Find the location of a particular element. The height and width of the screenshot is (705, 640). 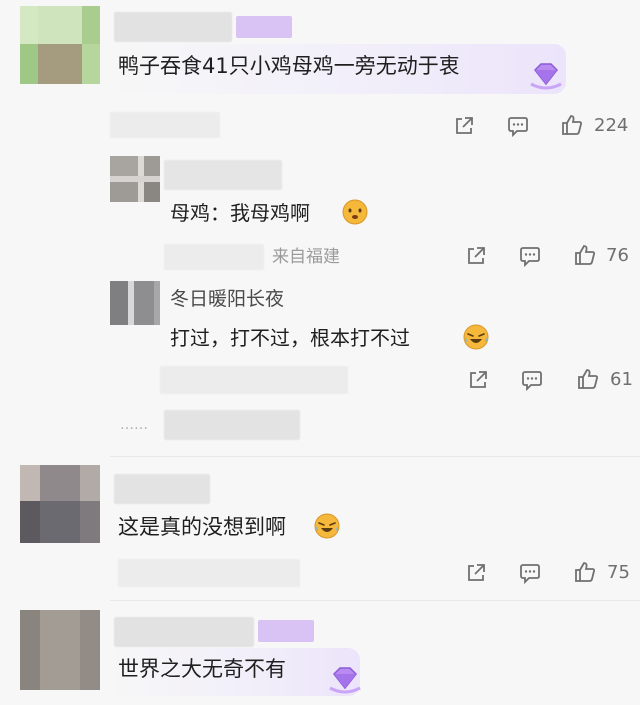

reply-text: 母鸡：我母鸡啊 is located at coordinates (240, 213).